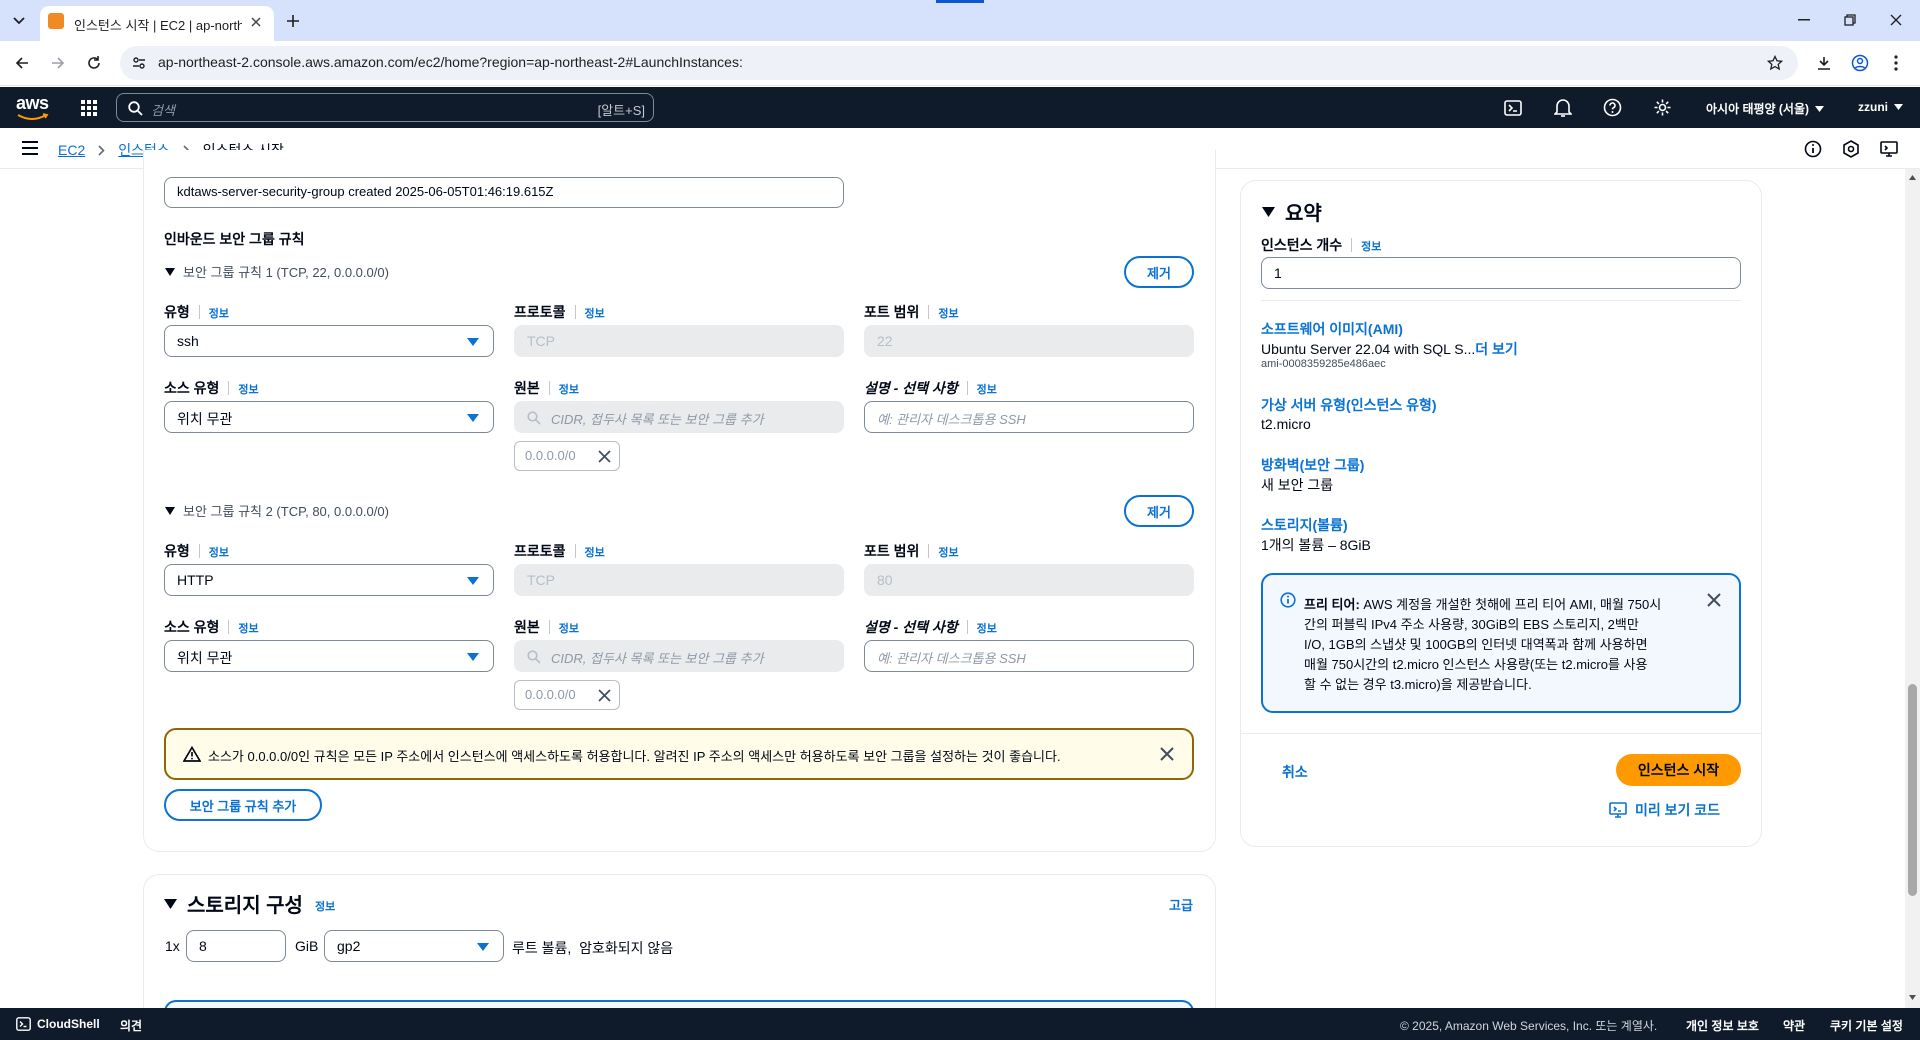  I want to click on rule-1-source-input: CIDR, 접두사 목록 또는 보안 그룹 추가, so click(679, 417).